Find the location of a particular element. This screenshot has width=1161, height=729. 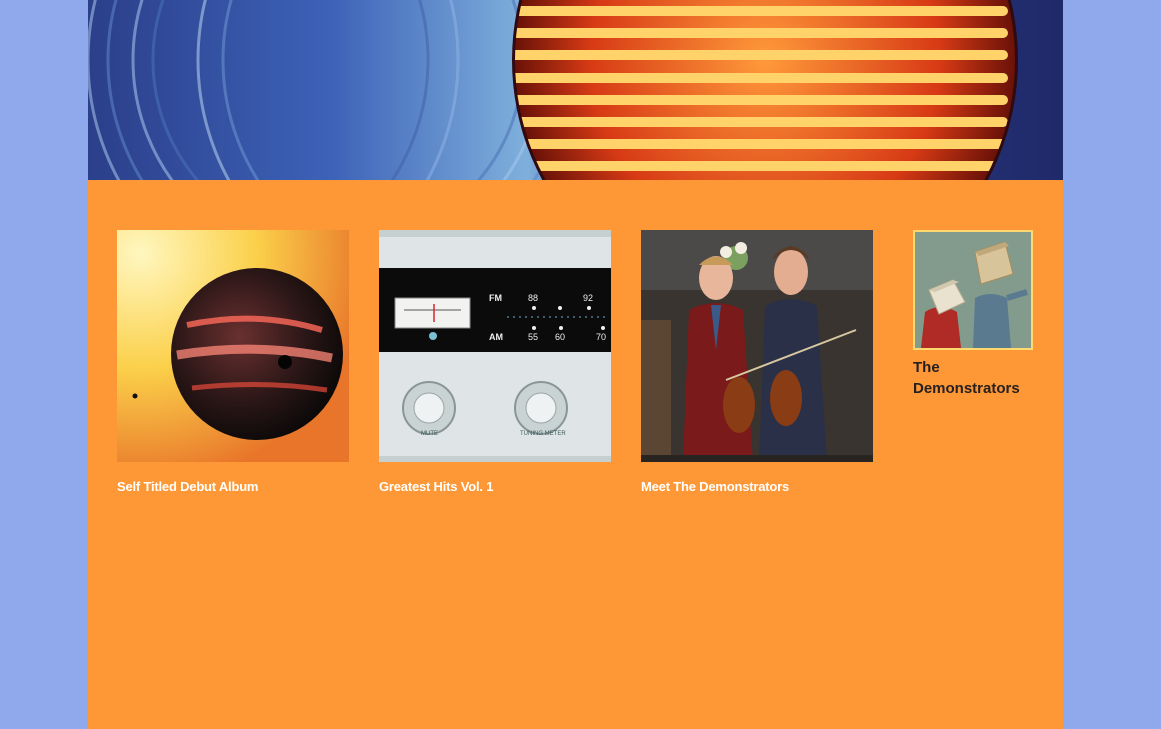

am-tick: 70 is located at coordinates (601, 337).